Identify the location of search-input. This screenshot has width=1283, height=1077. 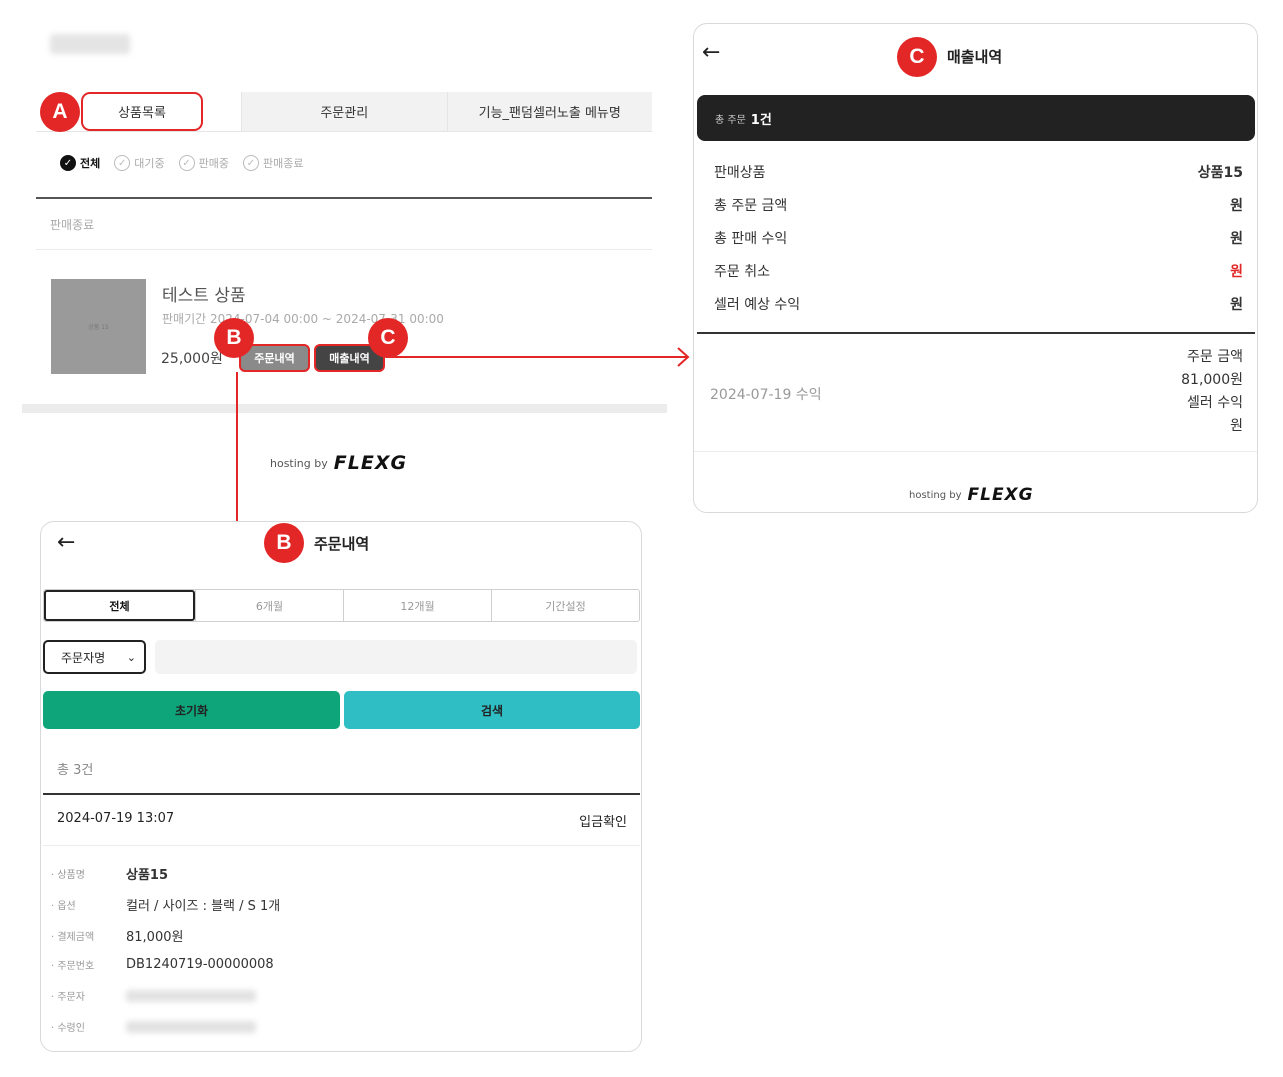
(396, 657).